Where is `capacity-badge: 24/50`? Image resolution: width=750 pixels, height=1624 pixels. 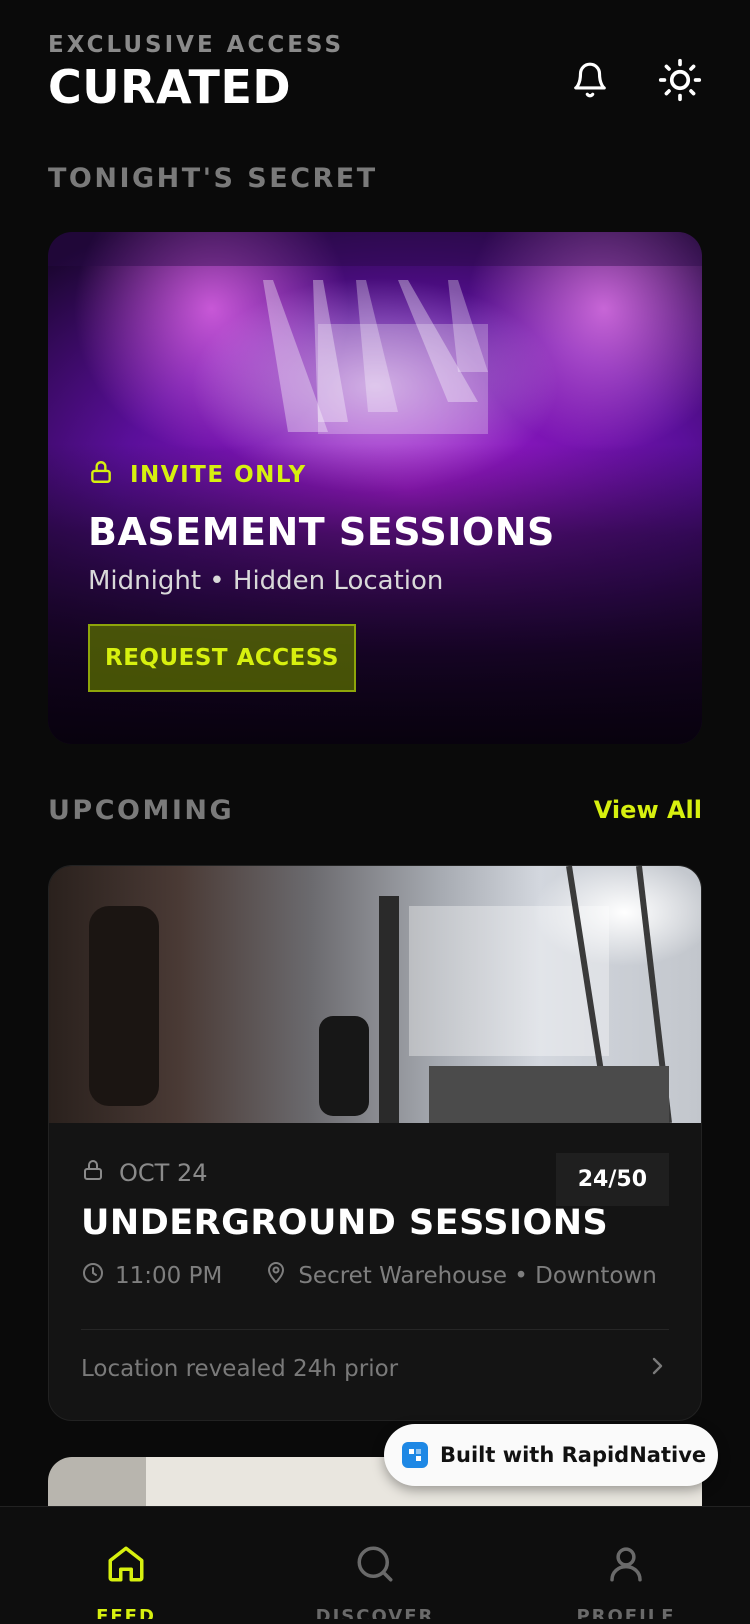
capacity-badge: 24/50 is located at coordinates (612, 1179).